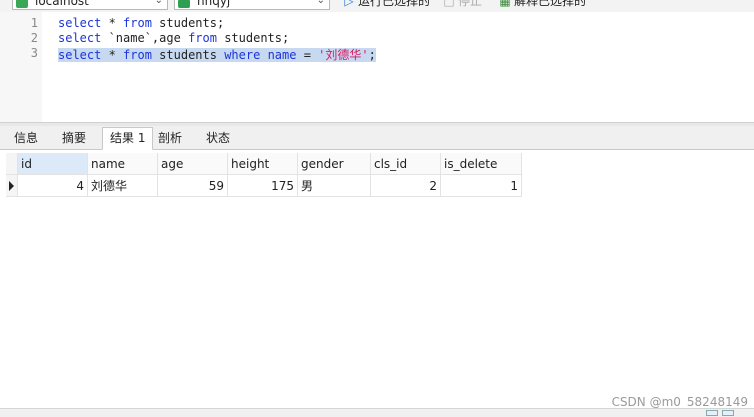 The height and width of the screenshot is (417, 754). What do you see at coordinates (449, 4) in the screenshot?
I see `stop-icon: □` at bounding box center [449, 4].